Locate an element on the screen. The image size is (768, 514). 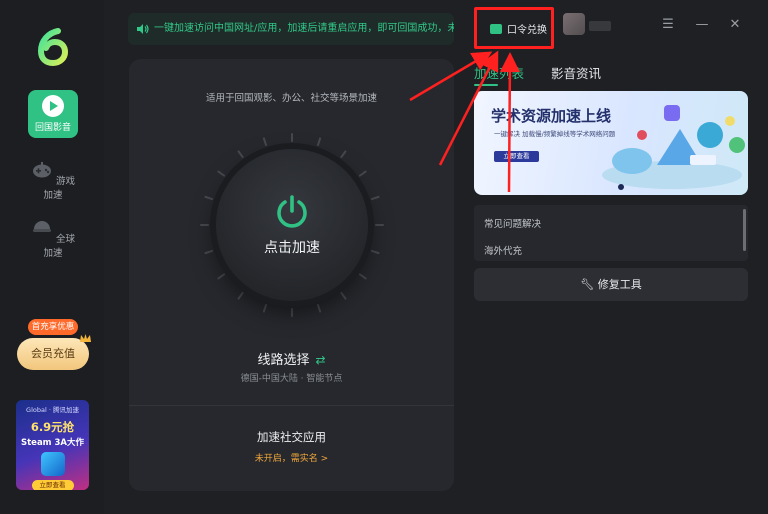
start-accelerate-button: 点击加速 is located at coordinates (292, 225).